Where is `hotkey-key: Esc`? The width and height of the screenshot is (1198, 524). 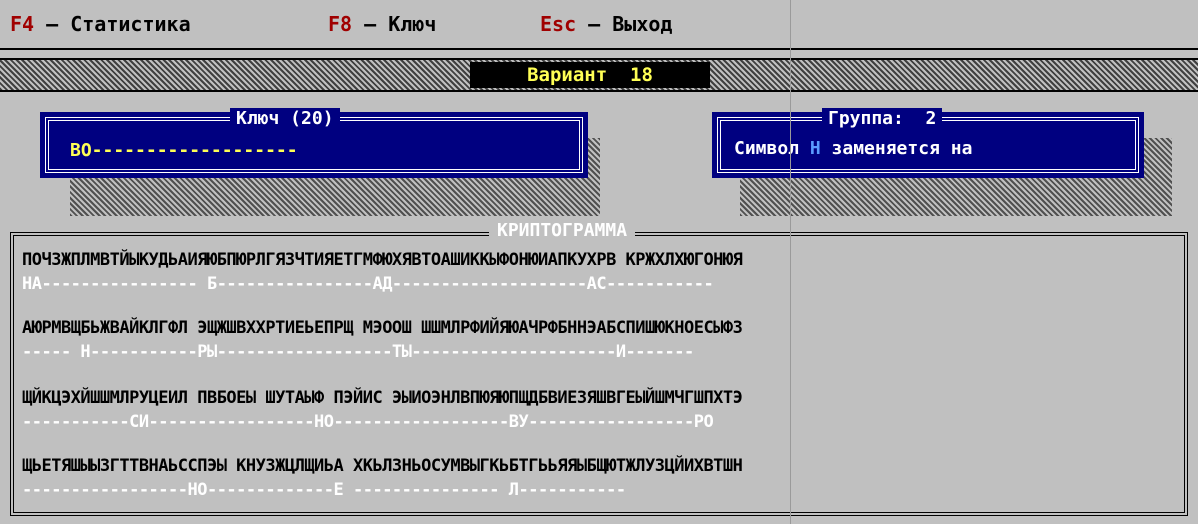
hotkey-key: Esc is located at coordinates (558, 24).